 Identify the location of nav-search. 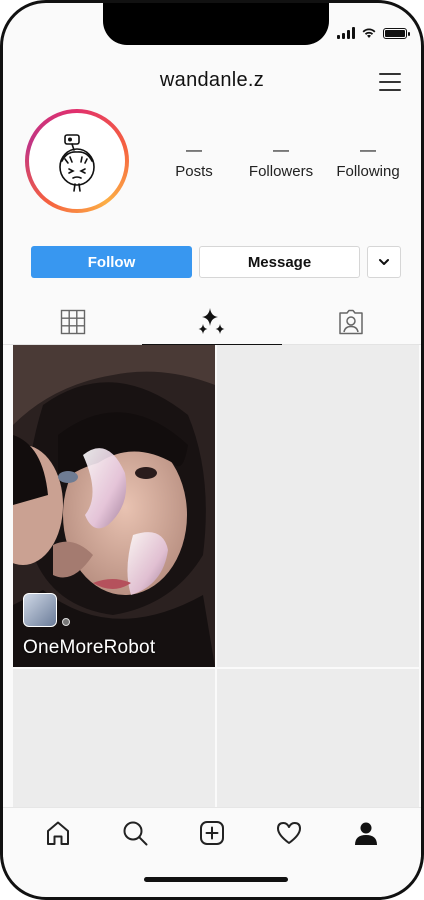
(135, 833).